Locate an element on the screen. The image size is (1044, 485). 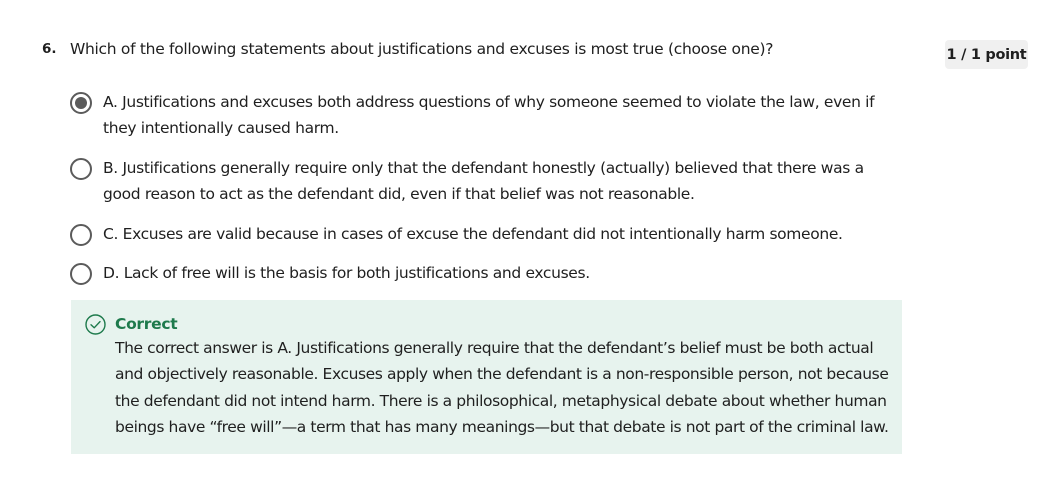
radio-dot is located at coordinates (81, 103).